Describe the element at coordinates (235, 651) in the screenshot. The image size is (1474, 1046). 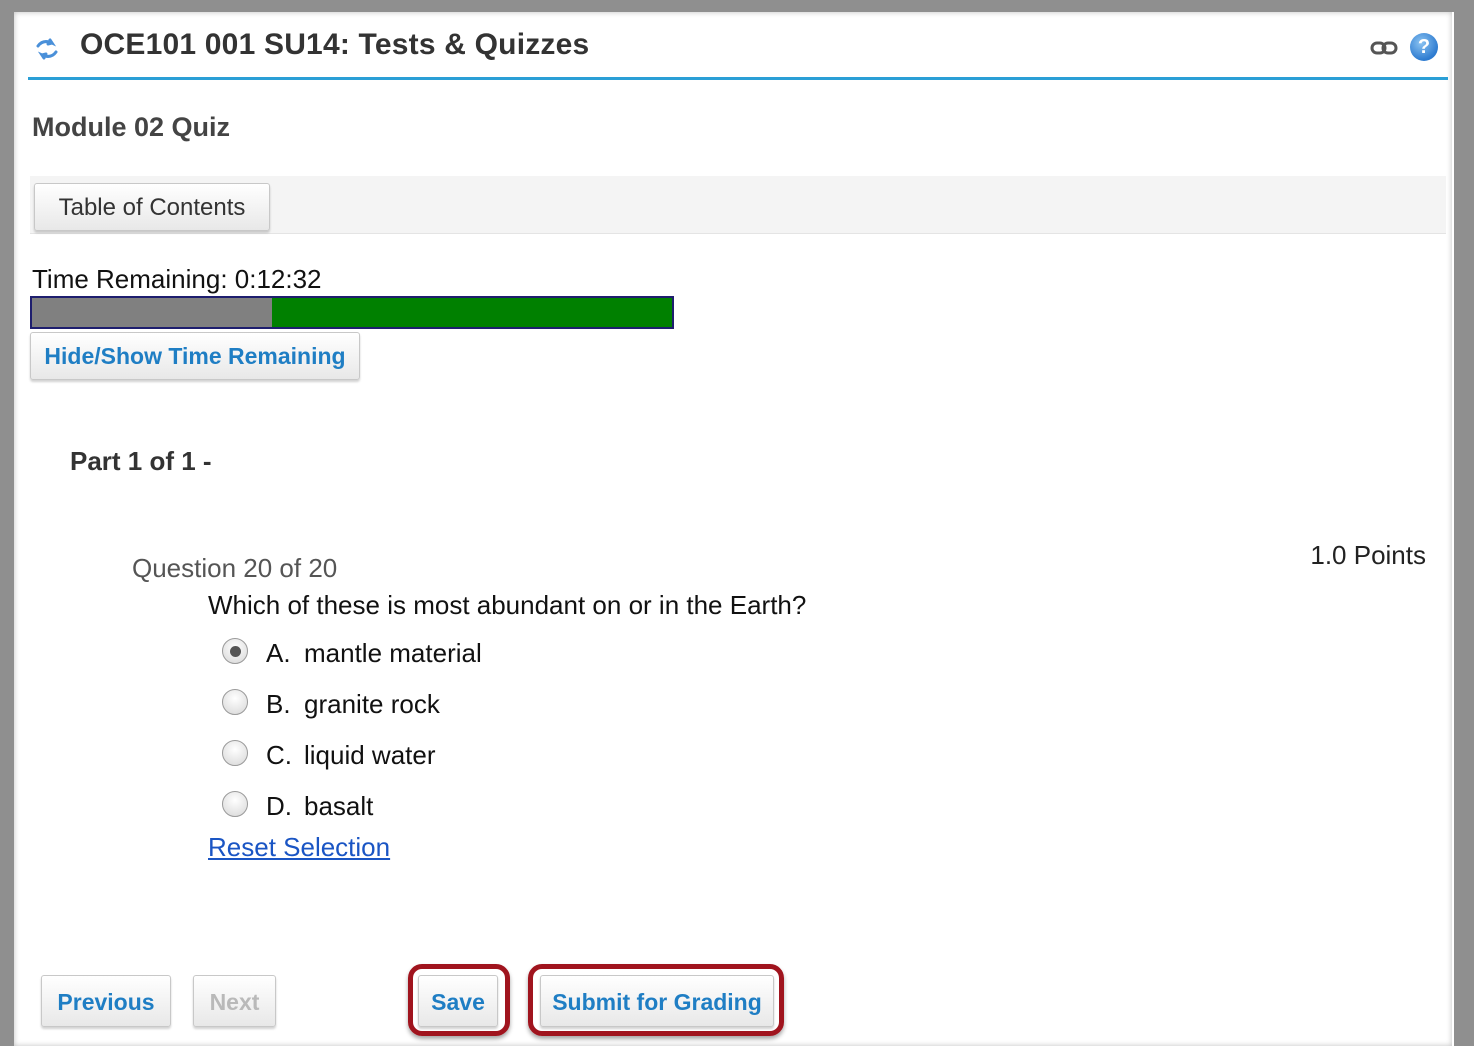
I see `radio-button-a` at that location.